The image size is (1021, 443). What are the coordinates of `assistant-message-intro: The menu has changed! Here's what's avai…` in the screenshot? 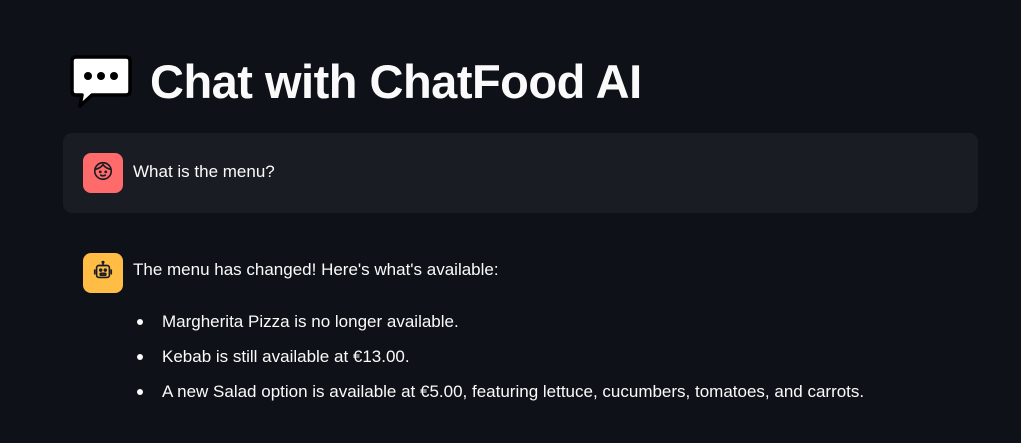 It's located at (316, 269).